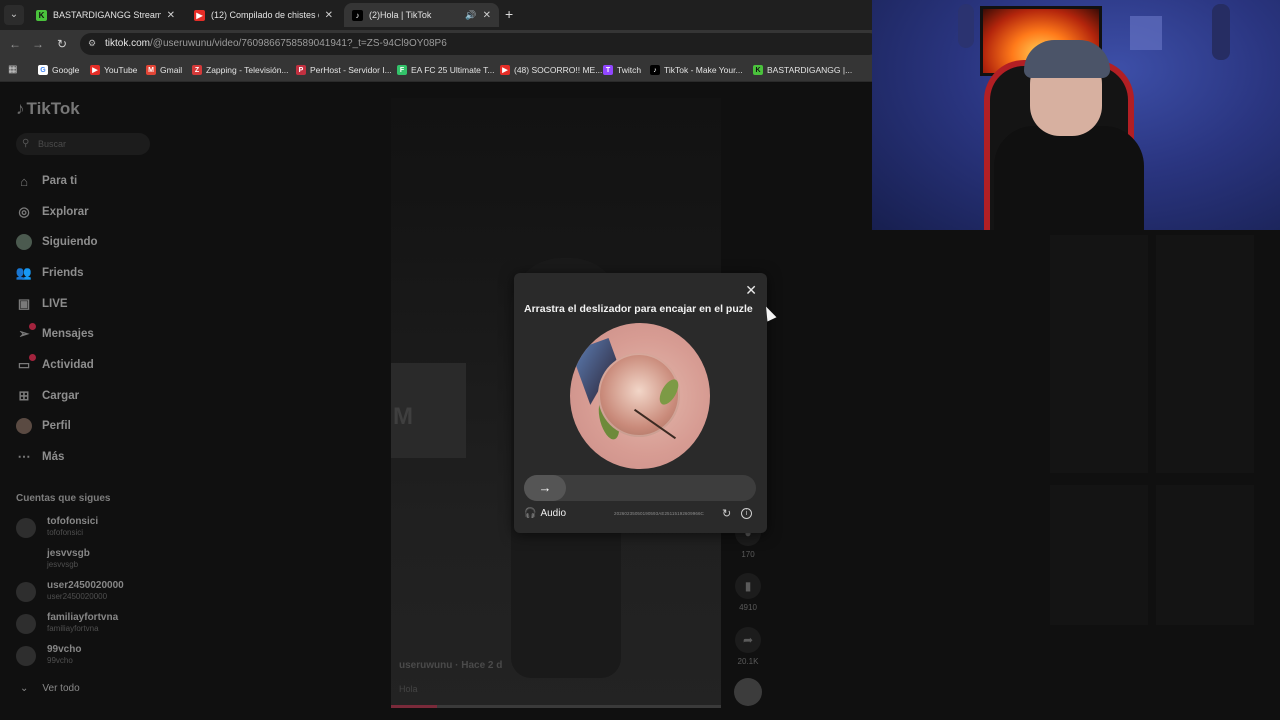  Describe the element at coordinates (50, 688) in the screenshot. I see `see-all-link: ⌄ Ver todo` at that location.